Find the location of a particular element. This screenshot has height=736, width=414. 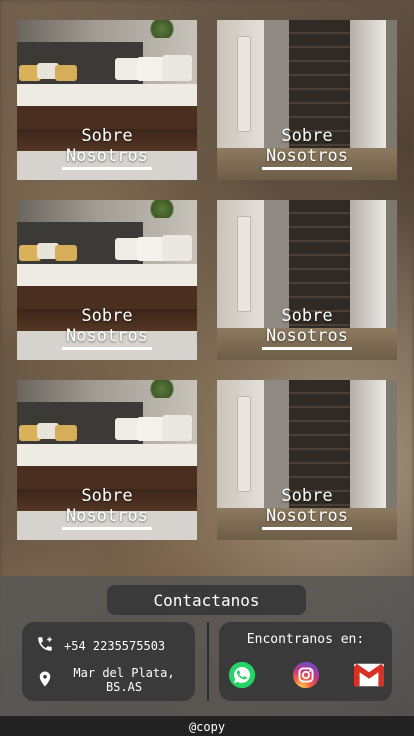

location-pin-icon is located at coordinates (45, 680).